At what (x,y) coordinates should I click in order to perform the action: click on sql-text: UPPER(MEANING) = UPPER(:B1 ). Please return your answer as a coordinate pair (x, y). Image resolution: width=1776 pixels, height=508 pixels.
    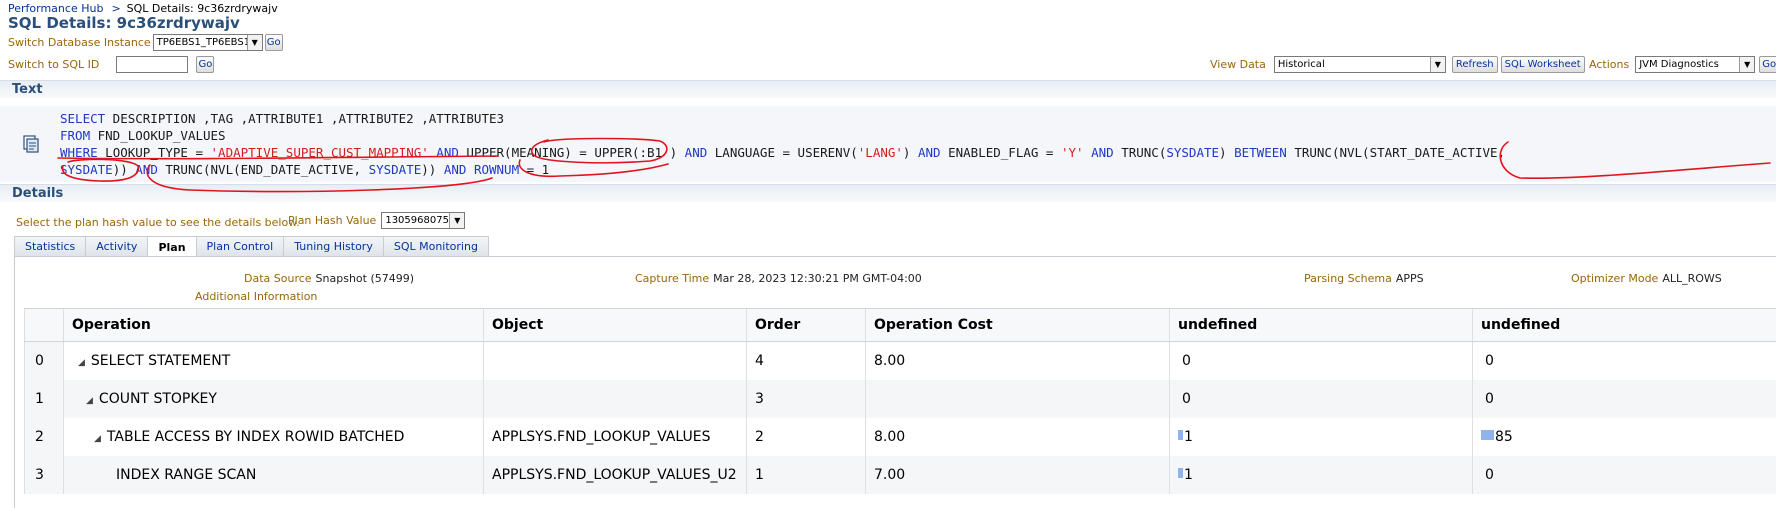
    Looking at the image, I should click on (575, 152).